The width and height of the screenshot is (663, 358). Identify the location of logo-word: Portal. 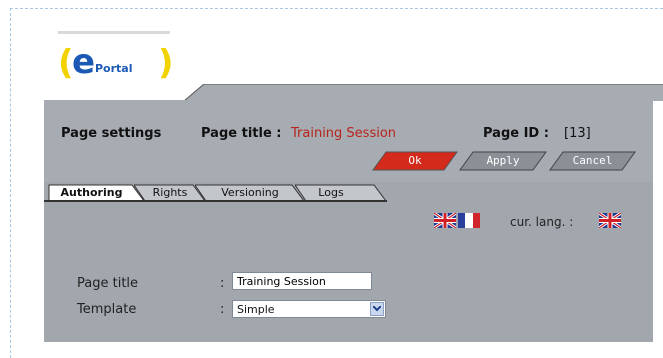
(114, 68).